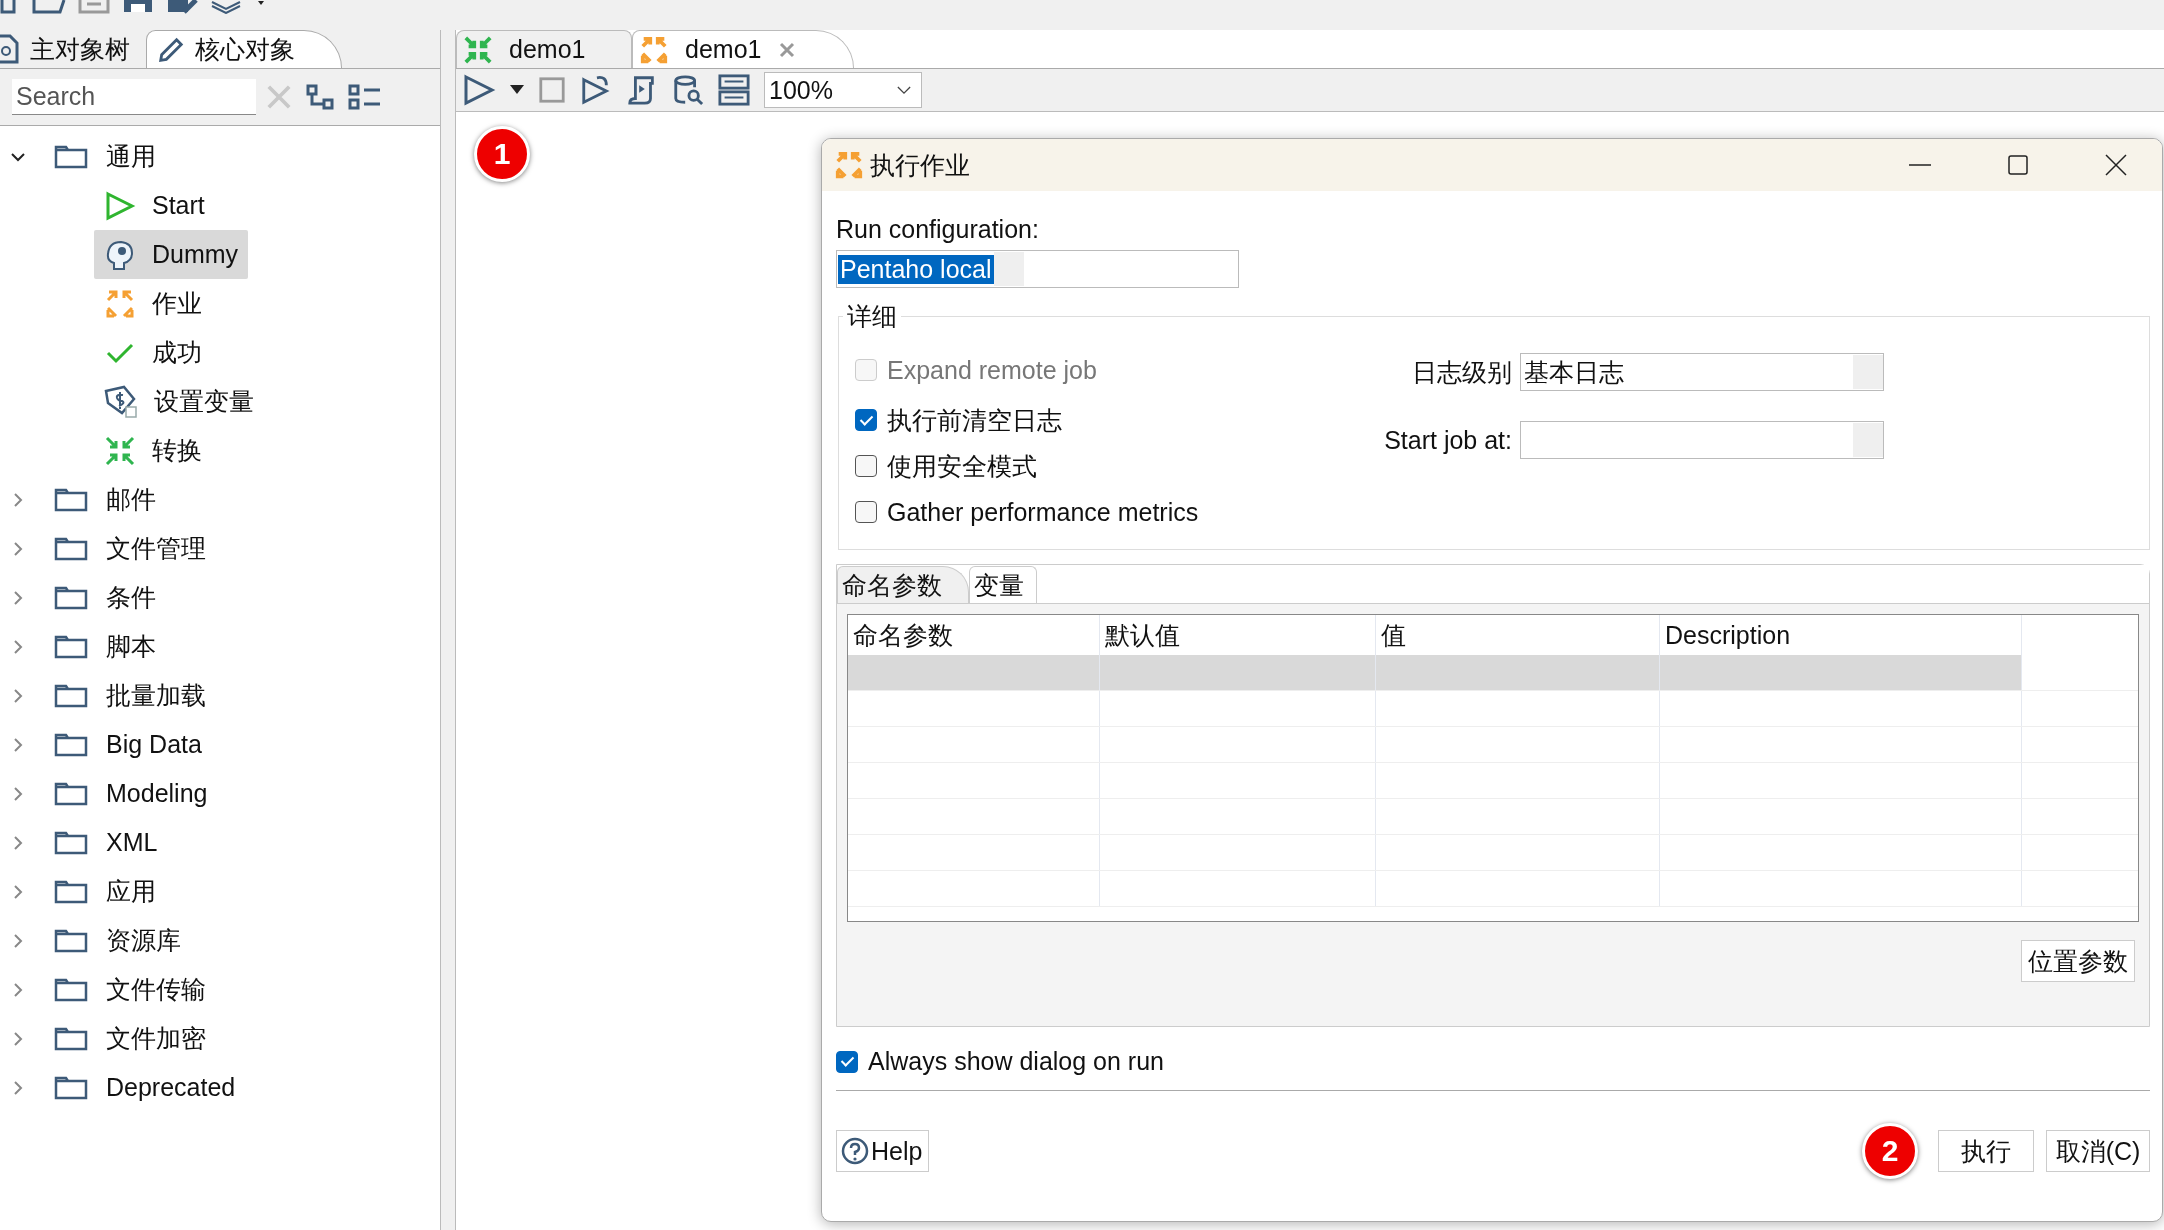 The width and height of the screenshot is (2164, 1230). Describe the element at coordinates (156, 695) in the screenshot. I see `tree-item: 批量加载` at that location.